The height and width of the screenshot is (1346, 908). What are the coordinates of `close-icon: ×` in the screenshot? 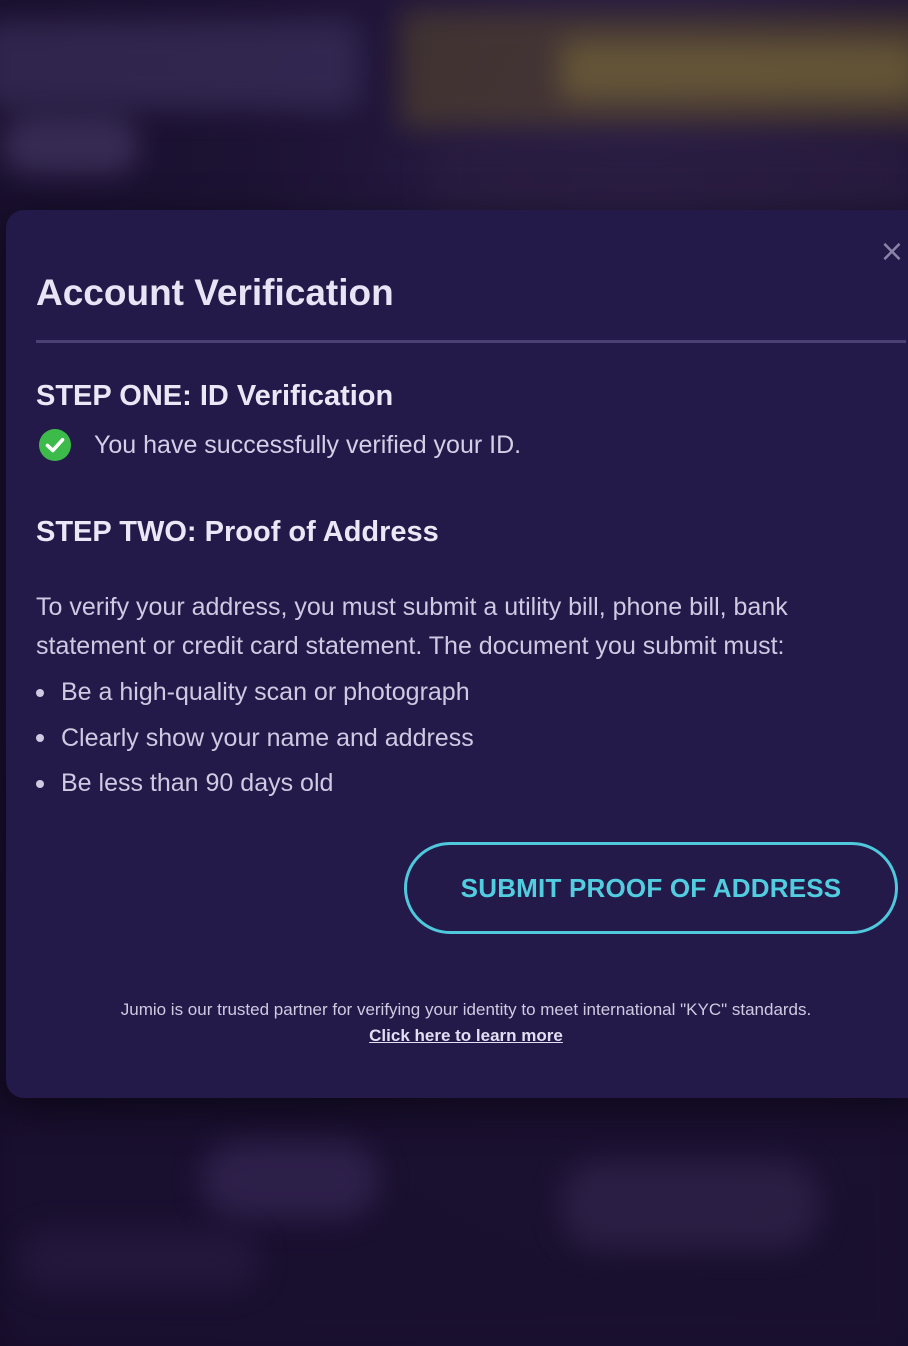 It's located at (892, 252).